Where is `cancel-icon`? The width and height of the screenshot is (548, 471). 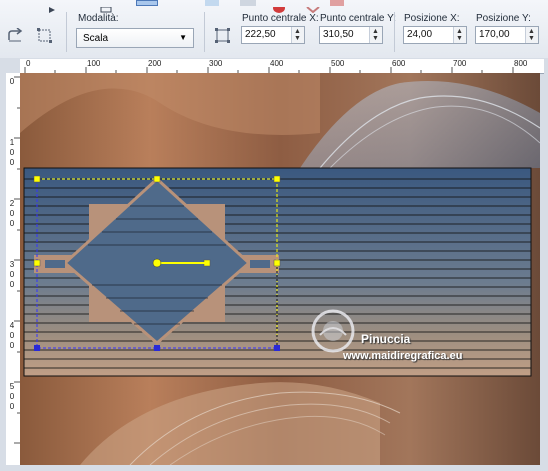
cancel-icon is located at coordinates (313, 7).